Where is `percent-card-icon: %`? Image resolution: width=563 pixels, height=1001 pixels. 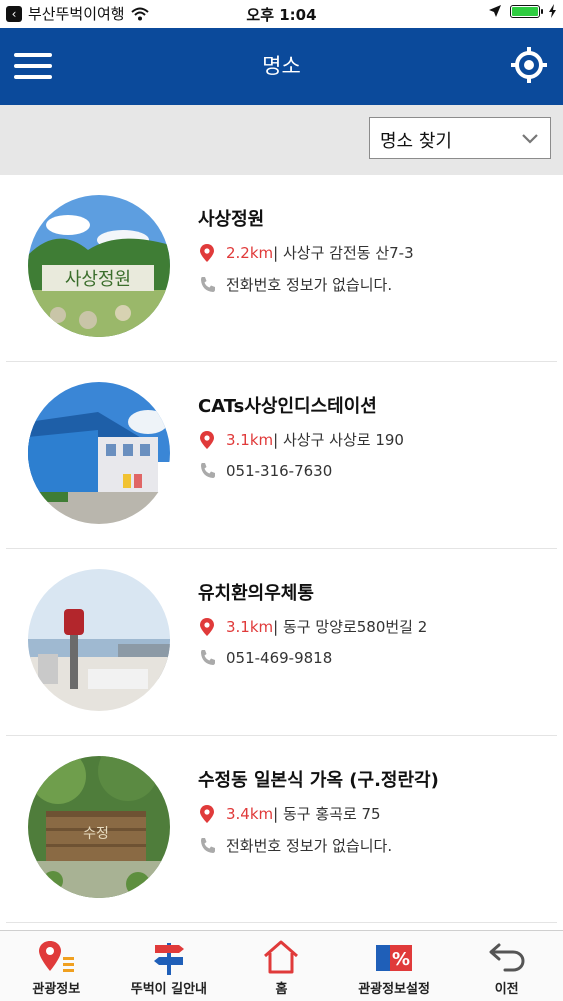
percent-card-icon: % is located at coordinates (394, 958).